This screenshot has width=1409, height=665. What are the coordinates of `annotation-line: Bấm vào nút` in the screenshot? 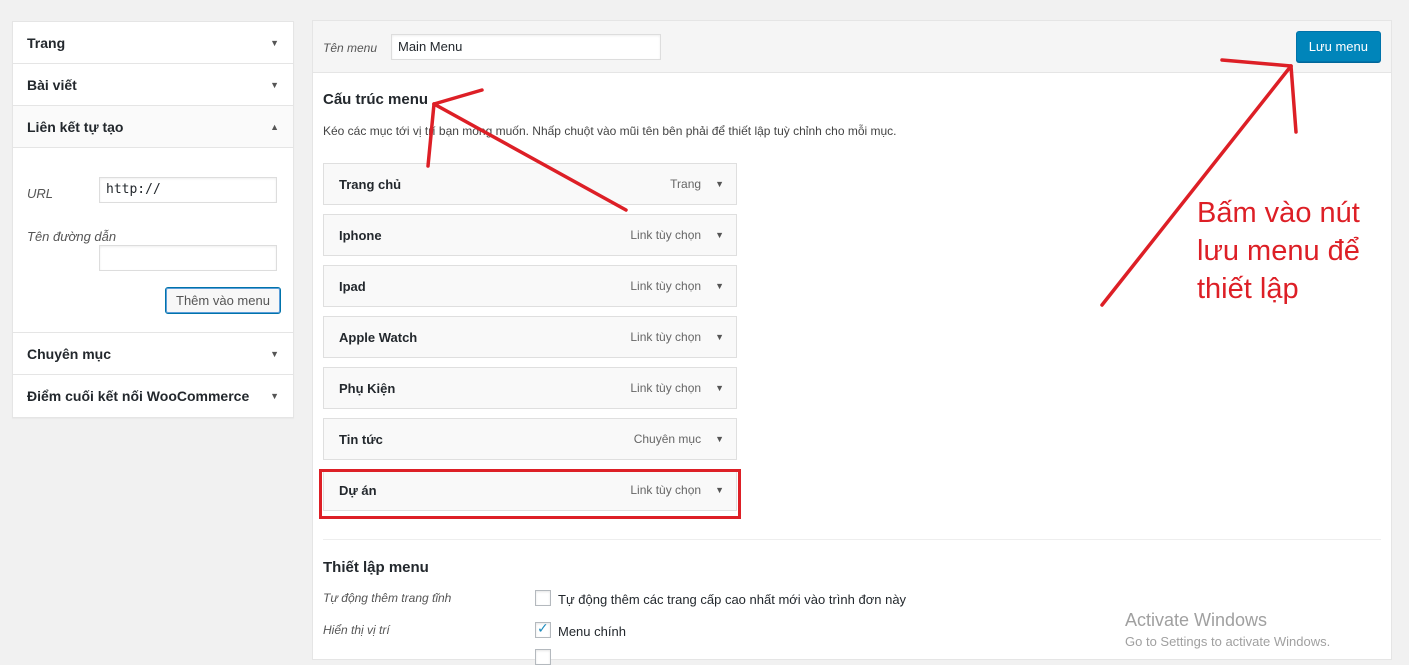 It's located at (1278, 213).